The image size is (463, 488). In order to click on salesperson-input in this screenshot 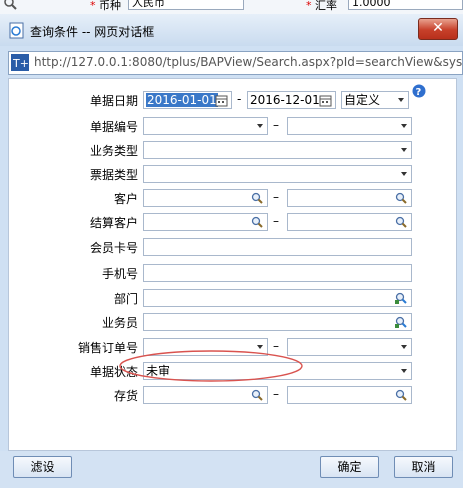, I will do `click(277, 322)`.